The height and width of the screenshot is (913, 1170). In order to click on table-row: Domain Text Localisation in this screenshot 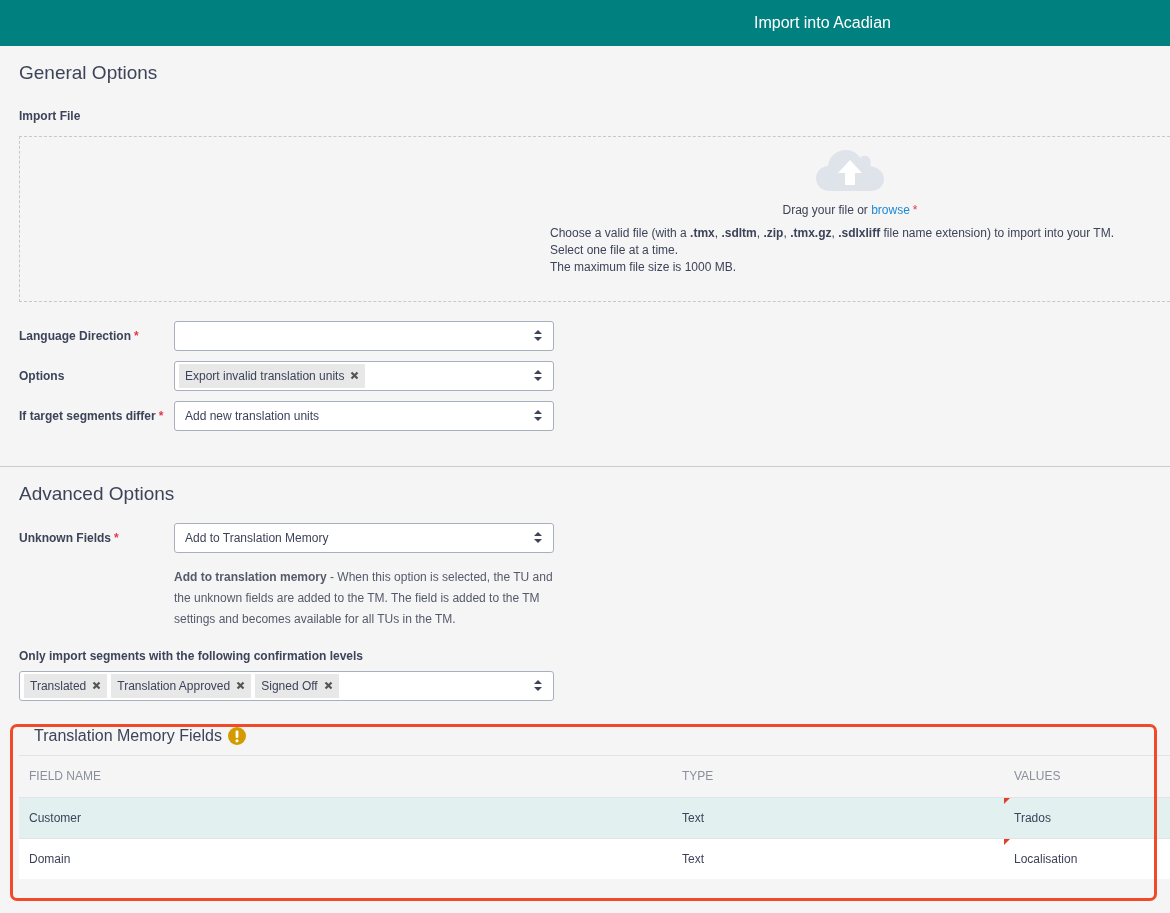, I will do `click(594, 858)`.